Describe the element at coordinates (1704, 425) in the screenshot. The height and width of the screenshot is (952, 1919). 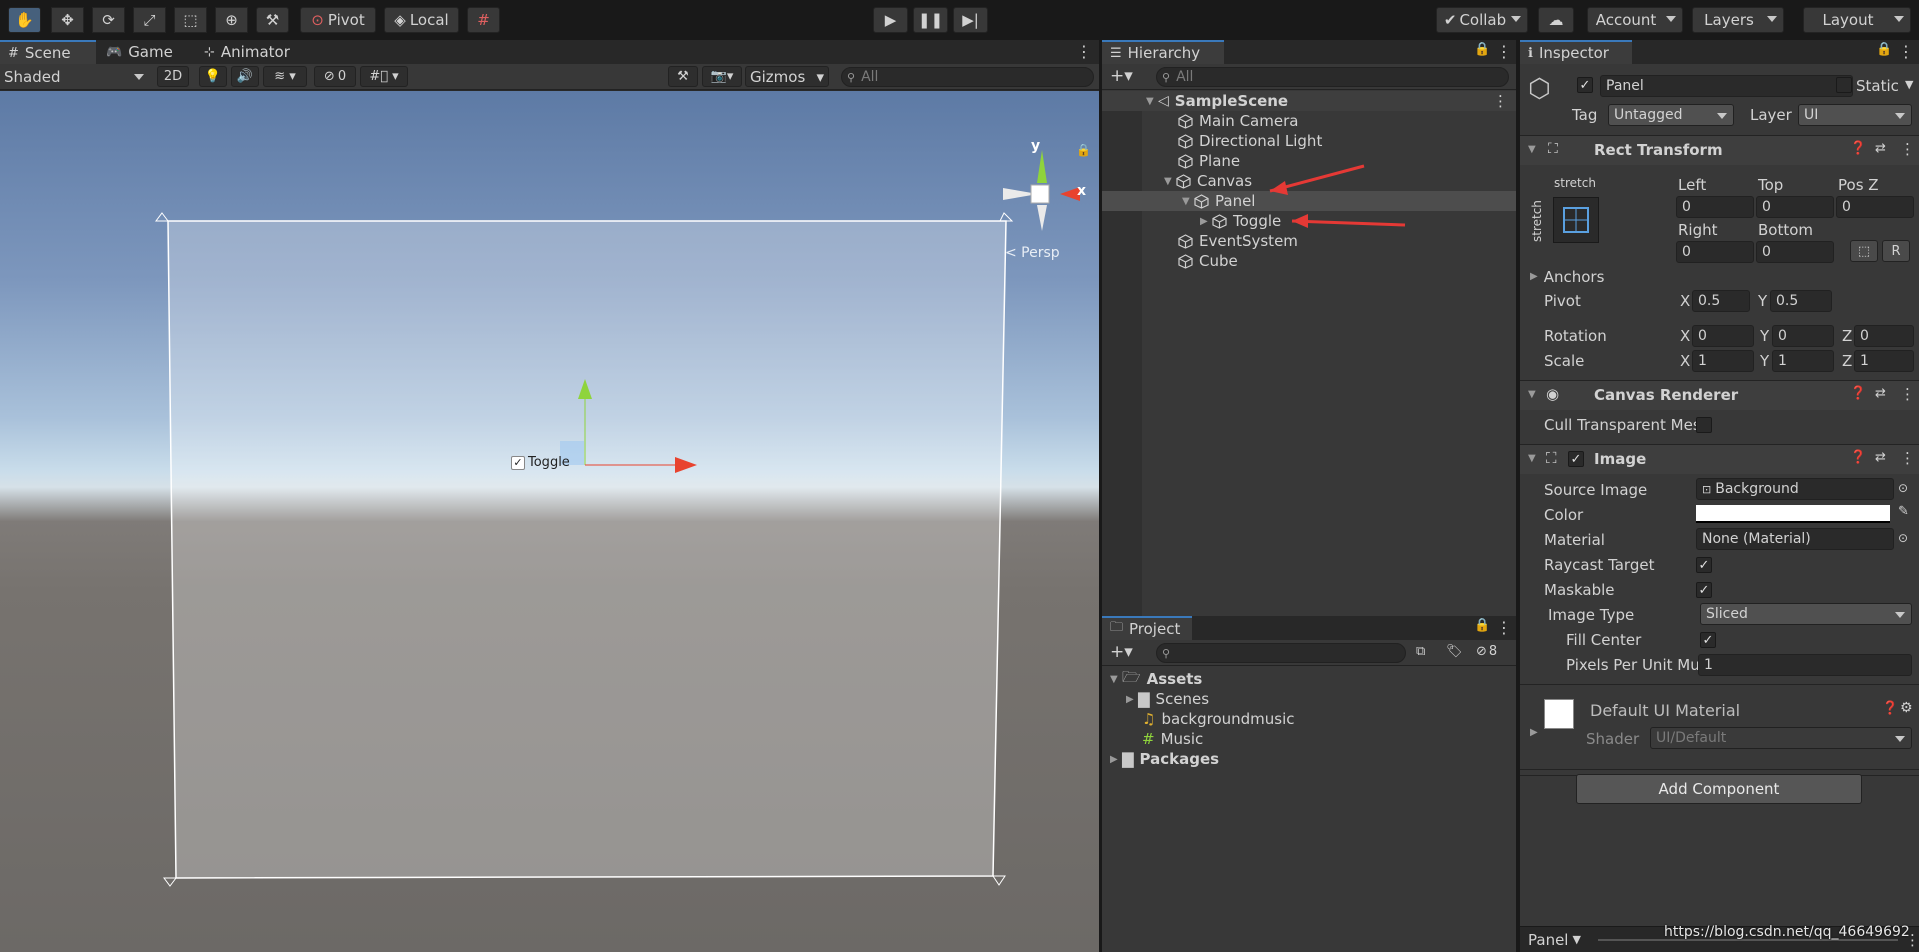
I see `cull-transparent-checkbox` at that location.